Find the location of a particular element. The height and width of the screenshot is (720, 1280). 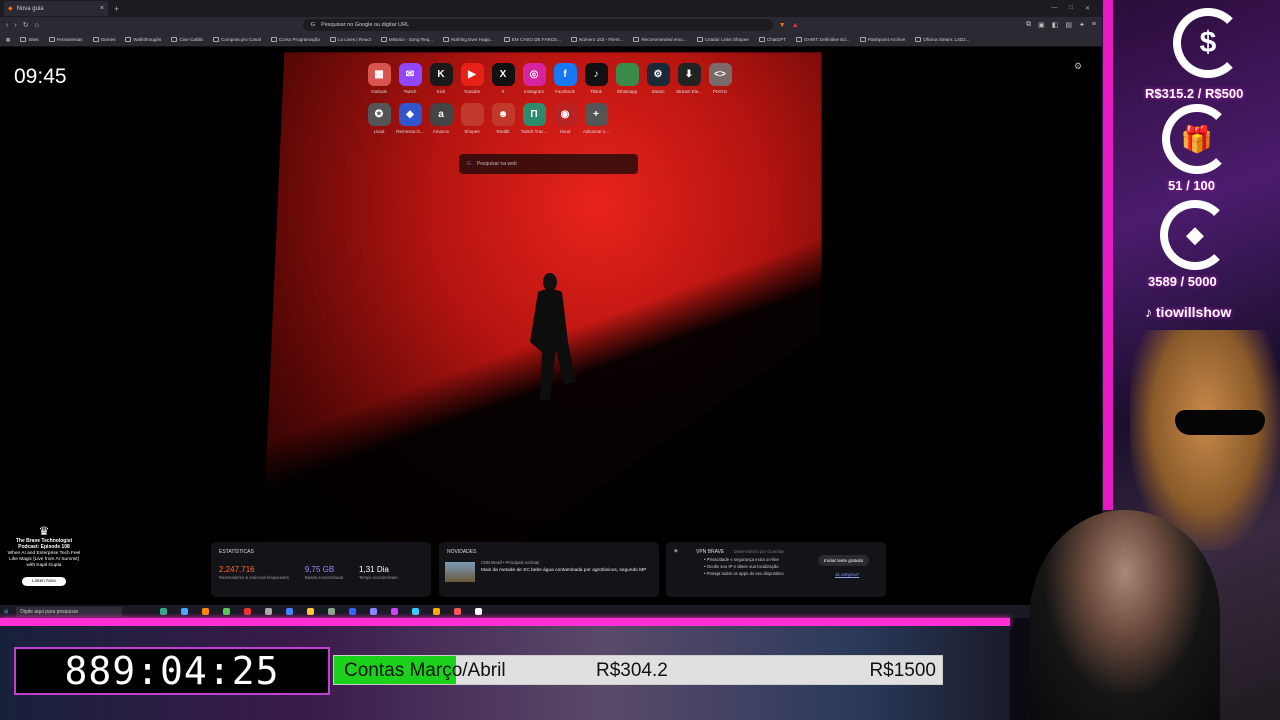

extensions-icon: ⧉ is located at coordinates (1028, 25).